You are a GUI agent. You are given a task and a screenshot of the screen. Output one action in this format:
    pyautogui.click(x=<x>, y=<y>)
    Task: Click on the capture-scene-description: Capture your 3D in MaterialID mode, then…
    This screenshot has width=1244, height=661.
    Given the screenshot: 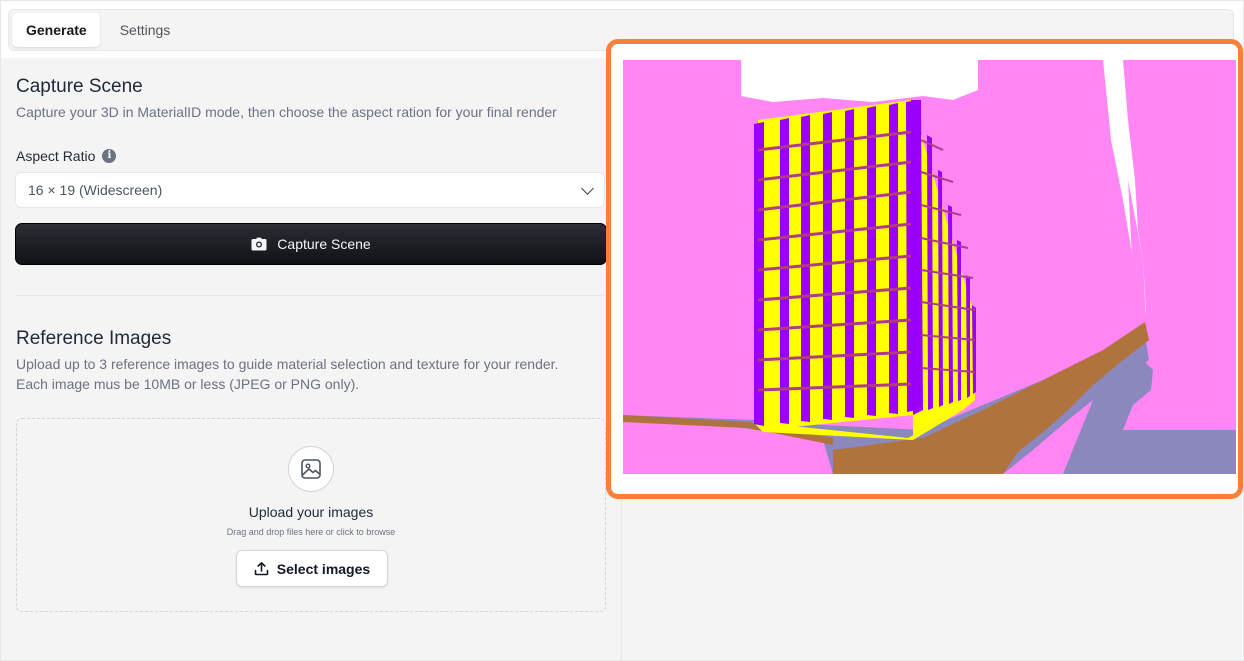 What is the action you would take?
    pyautogui.click(x=286, y=112)
    